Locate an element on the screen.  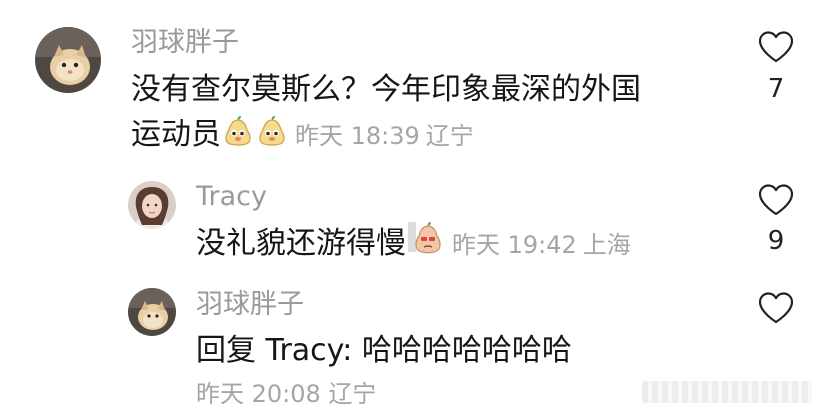
blurred-watermark is located at coordinates (727, 392).